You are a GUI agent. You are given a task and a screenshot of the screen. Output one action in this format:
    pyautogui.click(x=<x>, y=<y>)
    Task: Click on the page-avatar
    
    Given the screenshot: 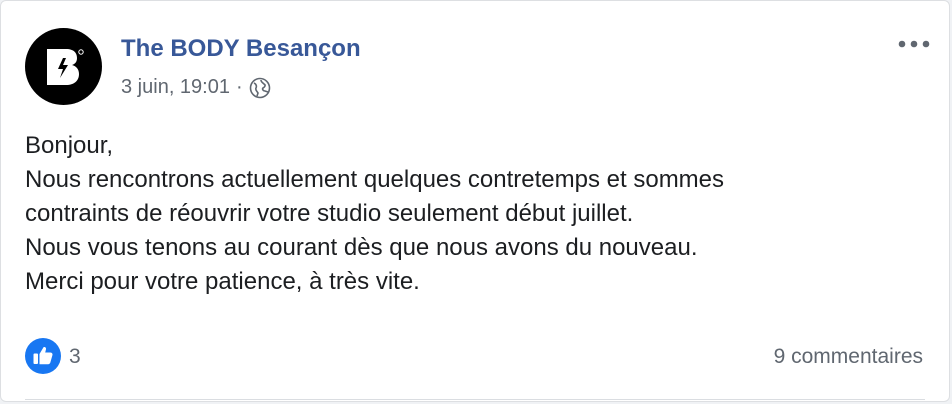 What is the action you would take?
    pyautogui.click(x=63, y=66)
    